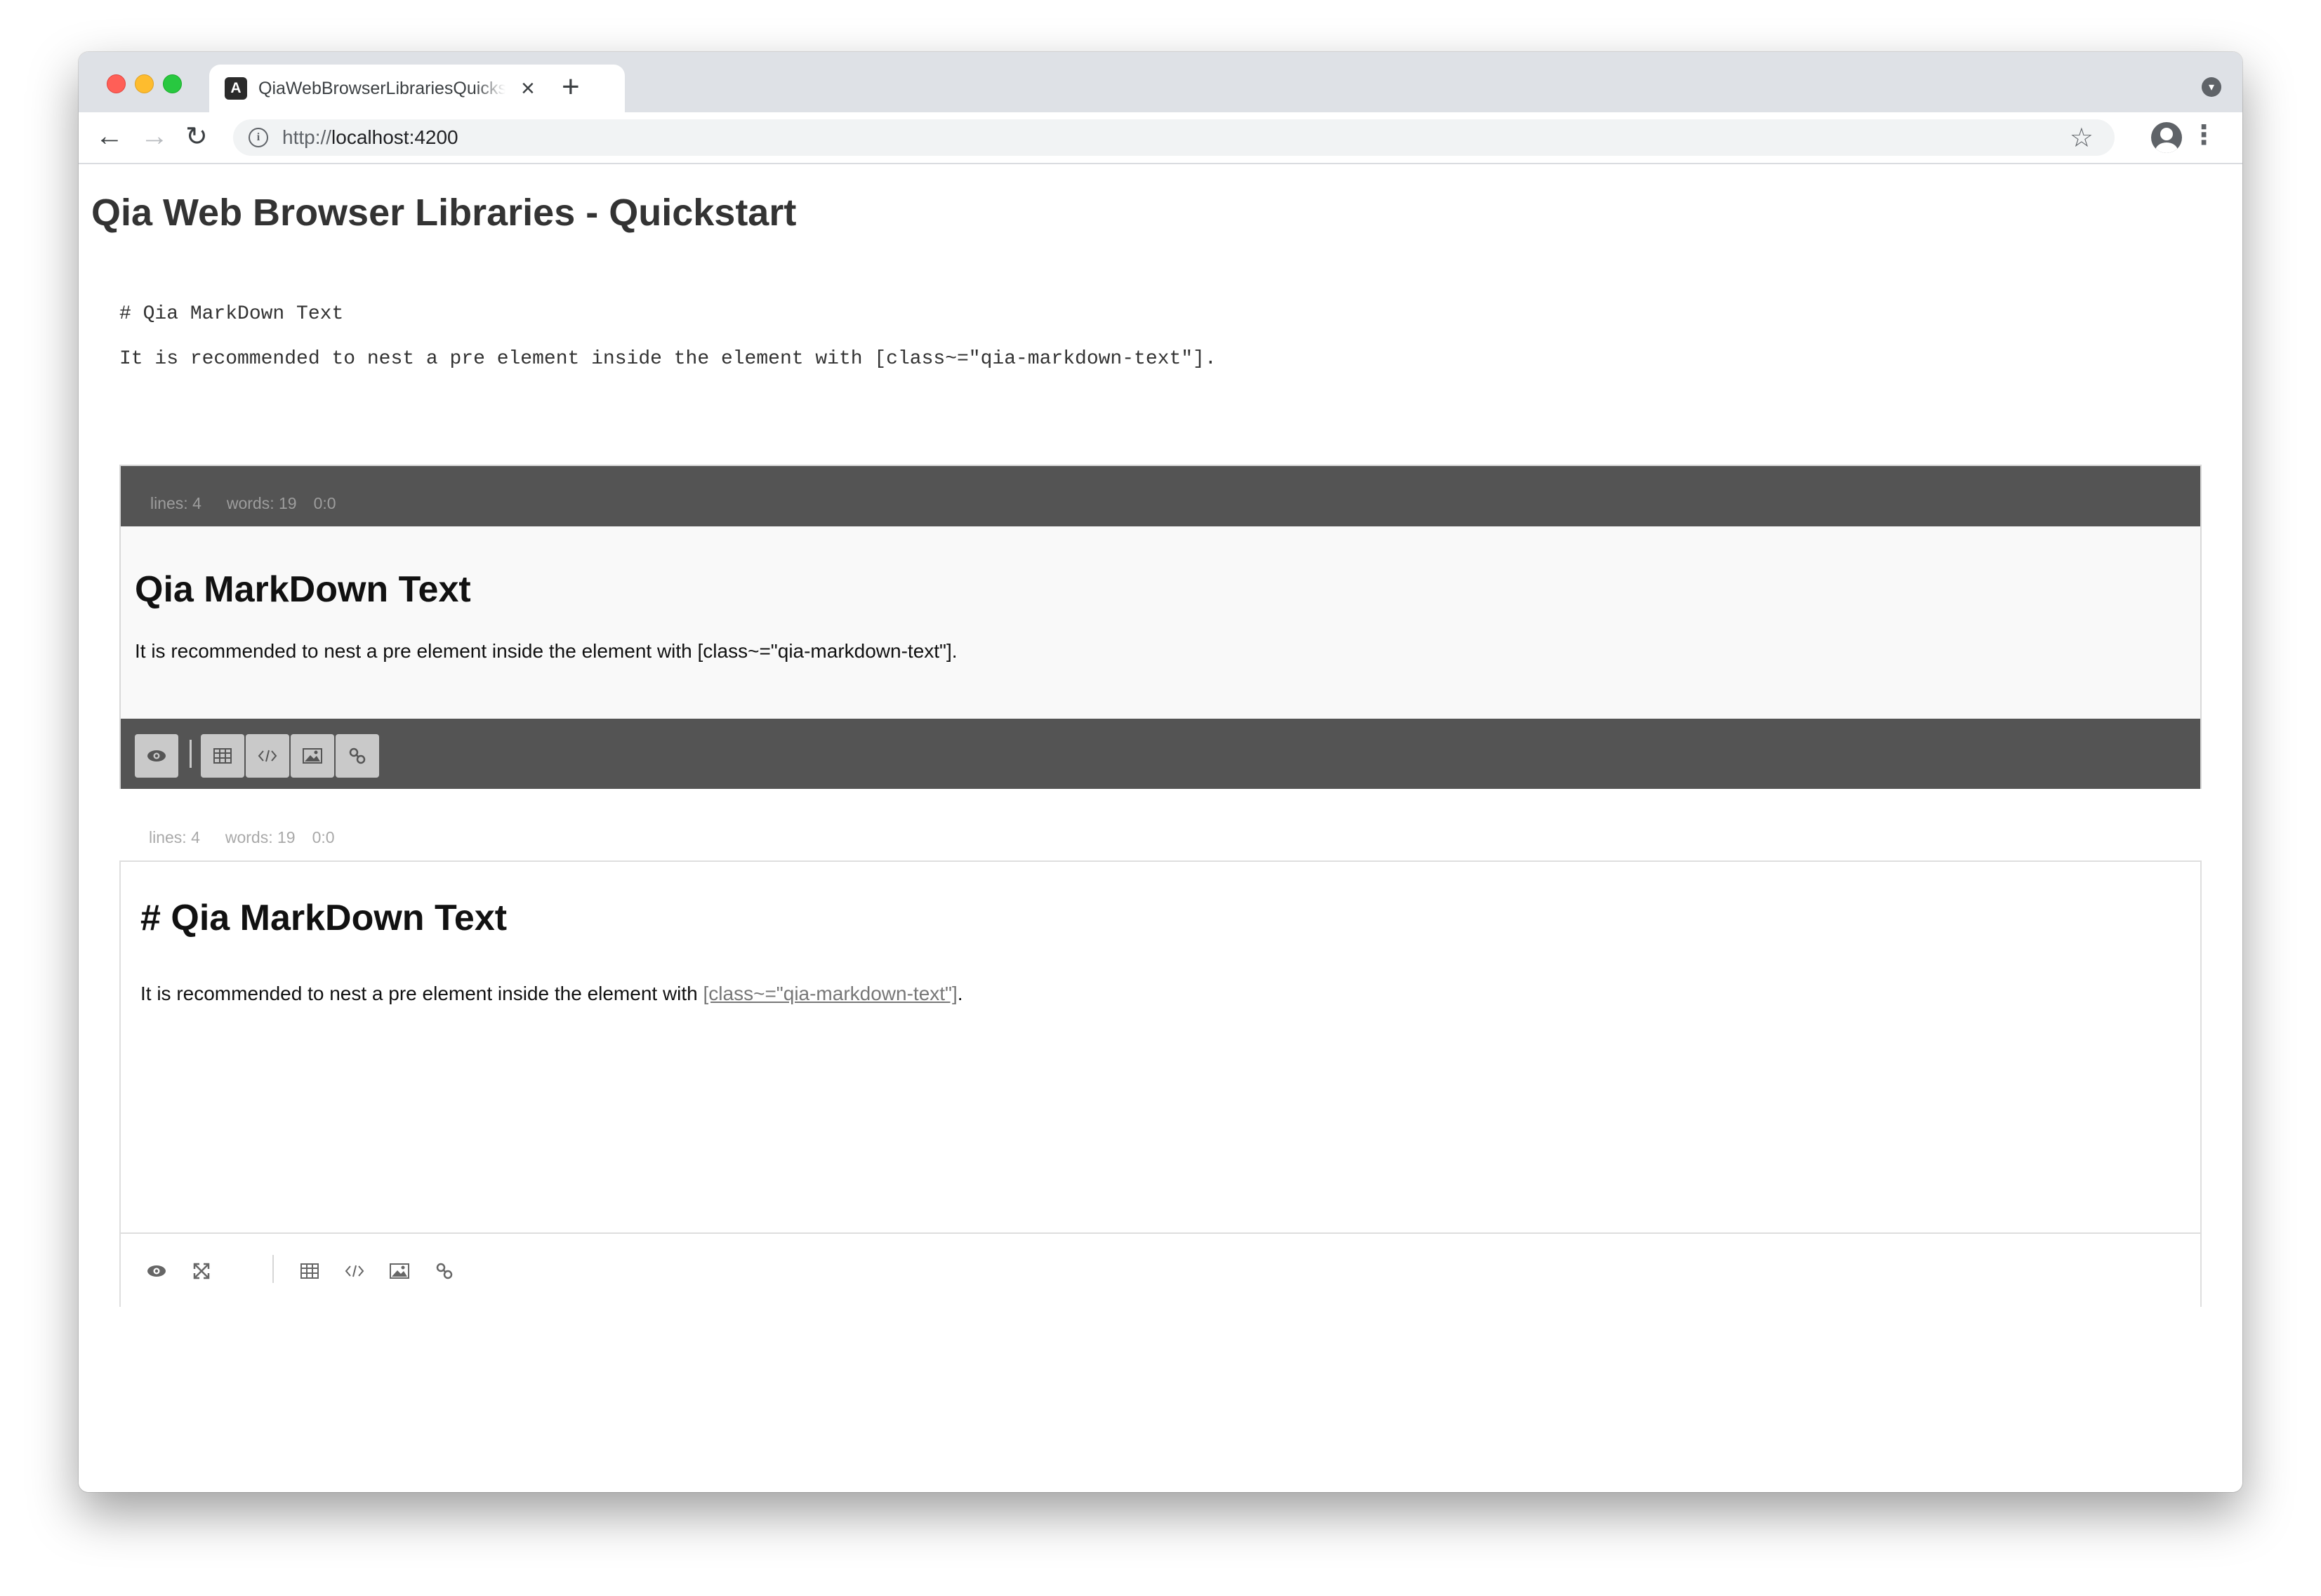  Describe the element at coordinates (1160, 82) in the screenshot. I see `tab-strip: A QiaWebBrowserLibrariesQuickstart × + ▾` at that location.